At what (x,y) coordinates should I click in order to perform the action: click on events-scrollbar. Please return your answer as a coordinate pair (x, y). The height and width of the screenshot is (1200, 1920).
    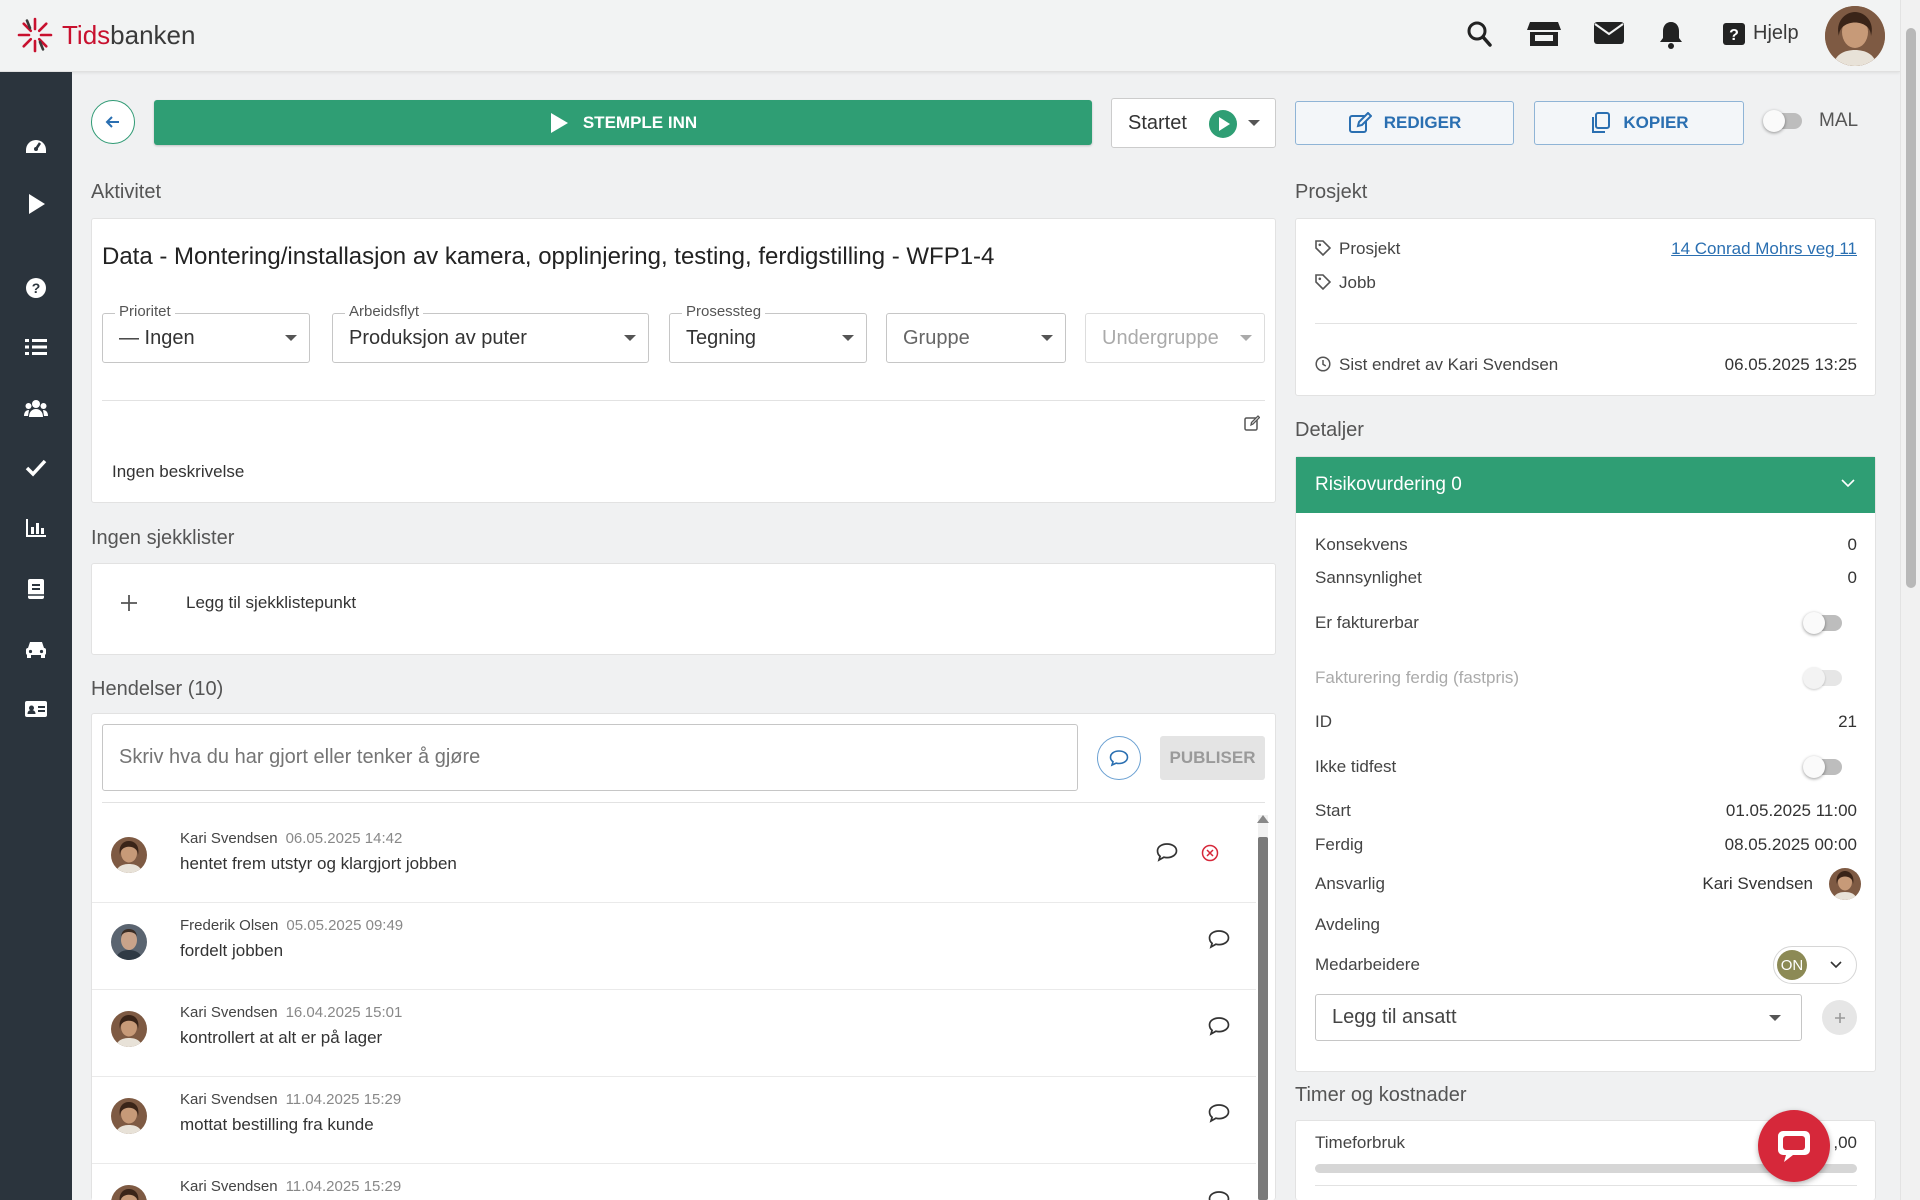
    Looking at the image, I should click on (1263, 1007).